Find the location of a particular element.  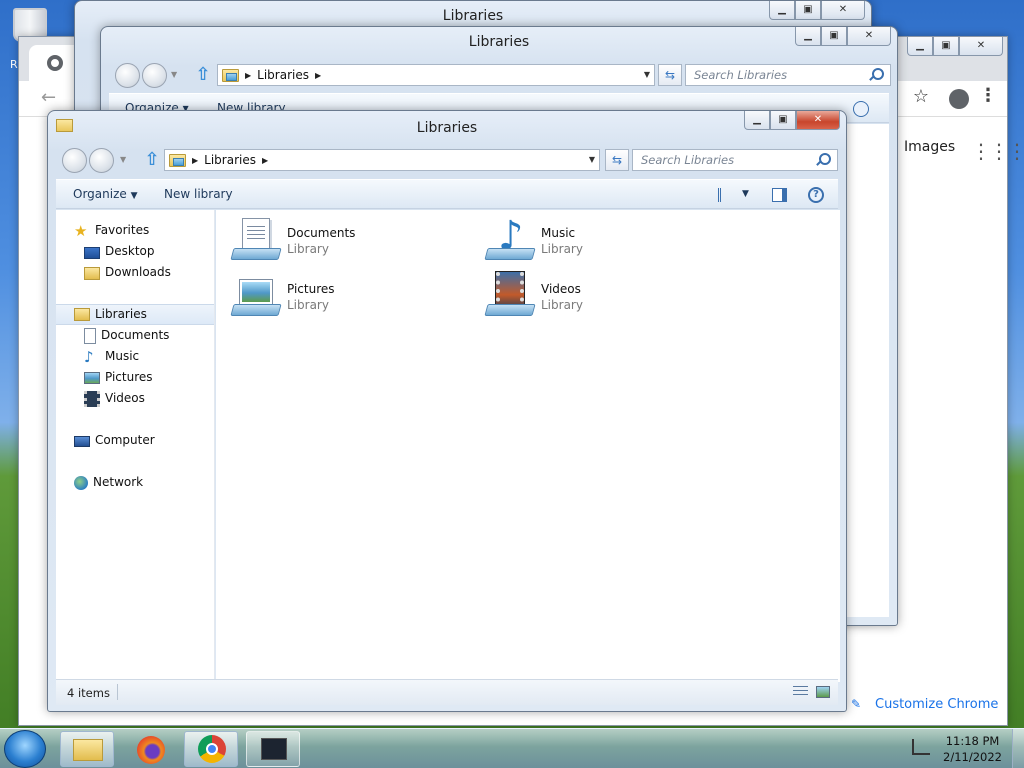

profile-avatar-icon is located at coordinates (959, 99).